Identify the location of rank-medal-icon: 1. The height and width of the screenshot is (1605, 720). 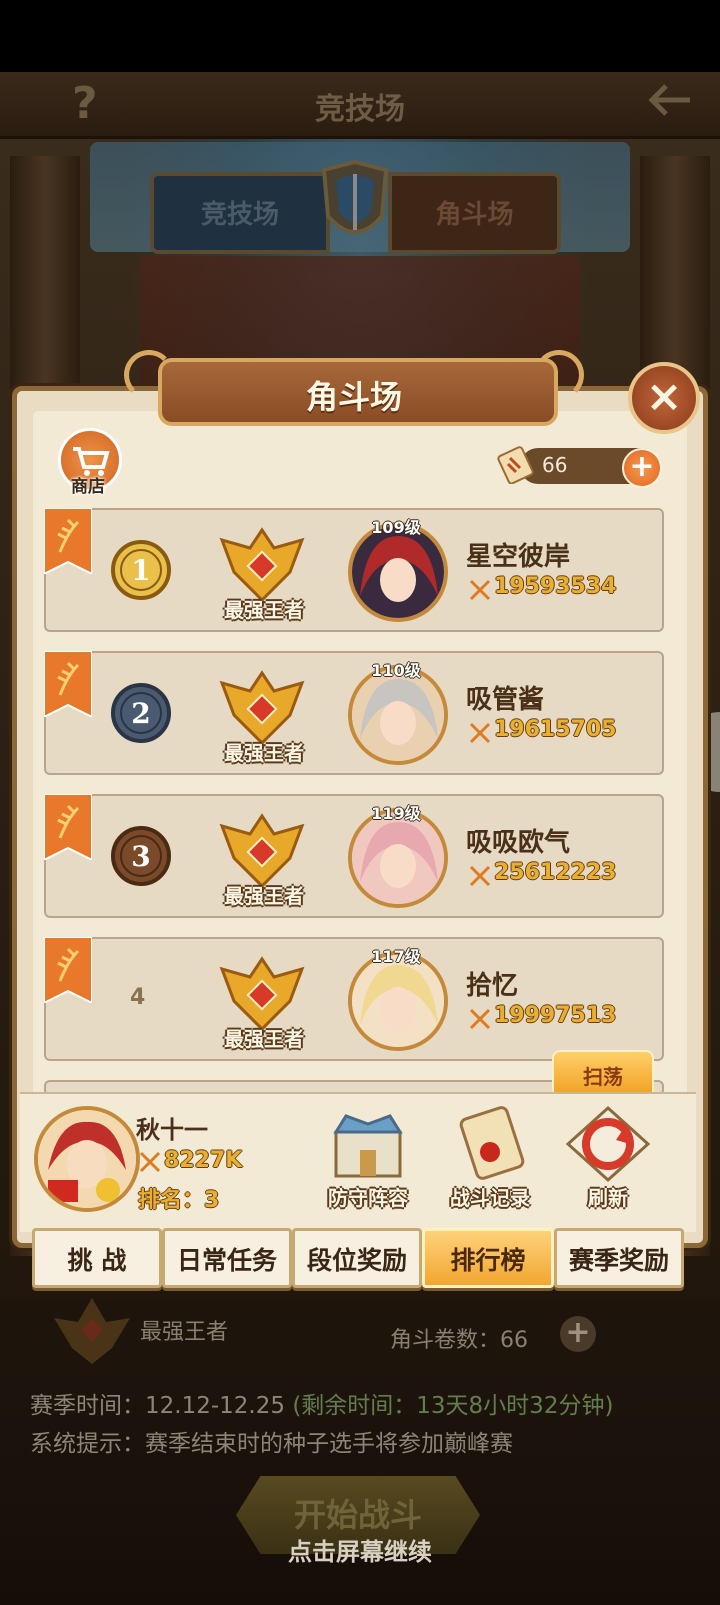
(141, 570).